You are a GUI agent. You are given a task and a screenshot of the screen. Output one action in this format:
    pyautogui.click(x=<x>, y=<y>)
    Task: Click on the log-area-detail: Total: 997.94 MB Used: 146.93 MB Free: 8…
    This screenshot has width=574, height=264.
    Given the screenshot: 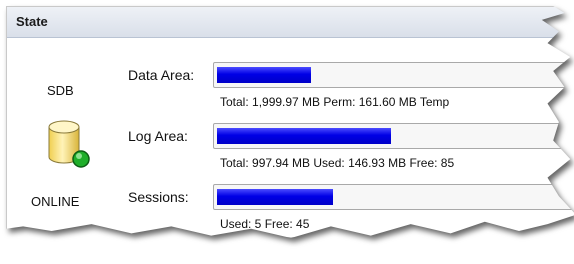 What is the action you would take?
    pyautogui.click(x=337, y=163)
    